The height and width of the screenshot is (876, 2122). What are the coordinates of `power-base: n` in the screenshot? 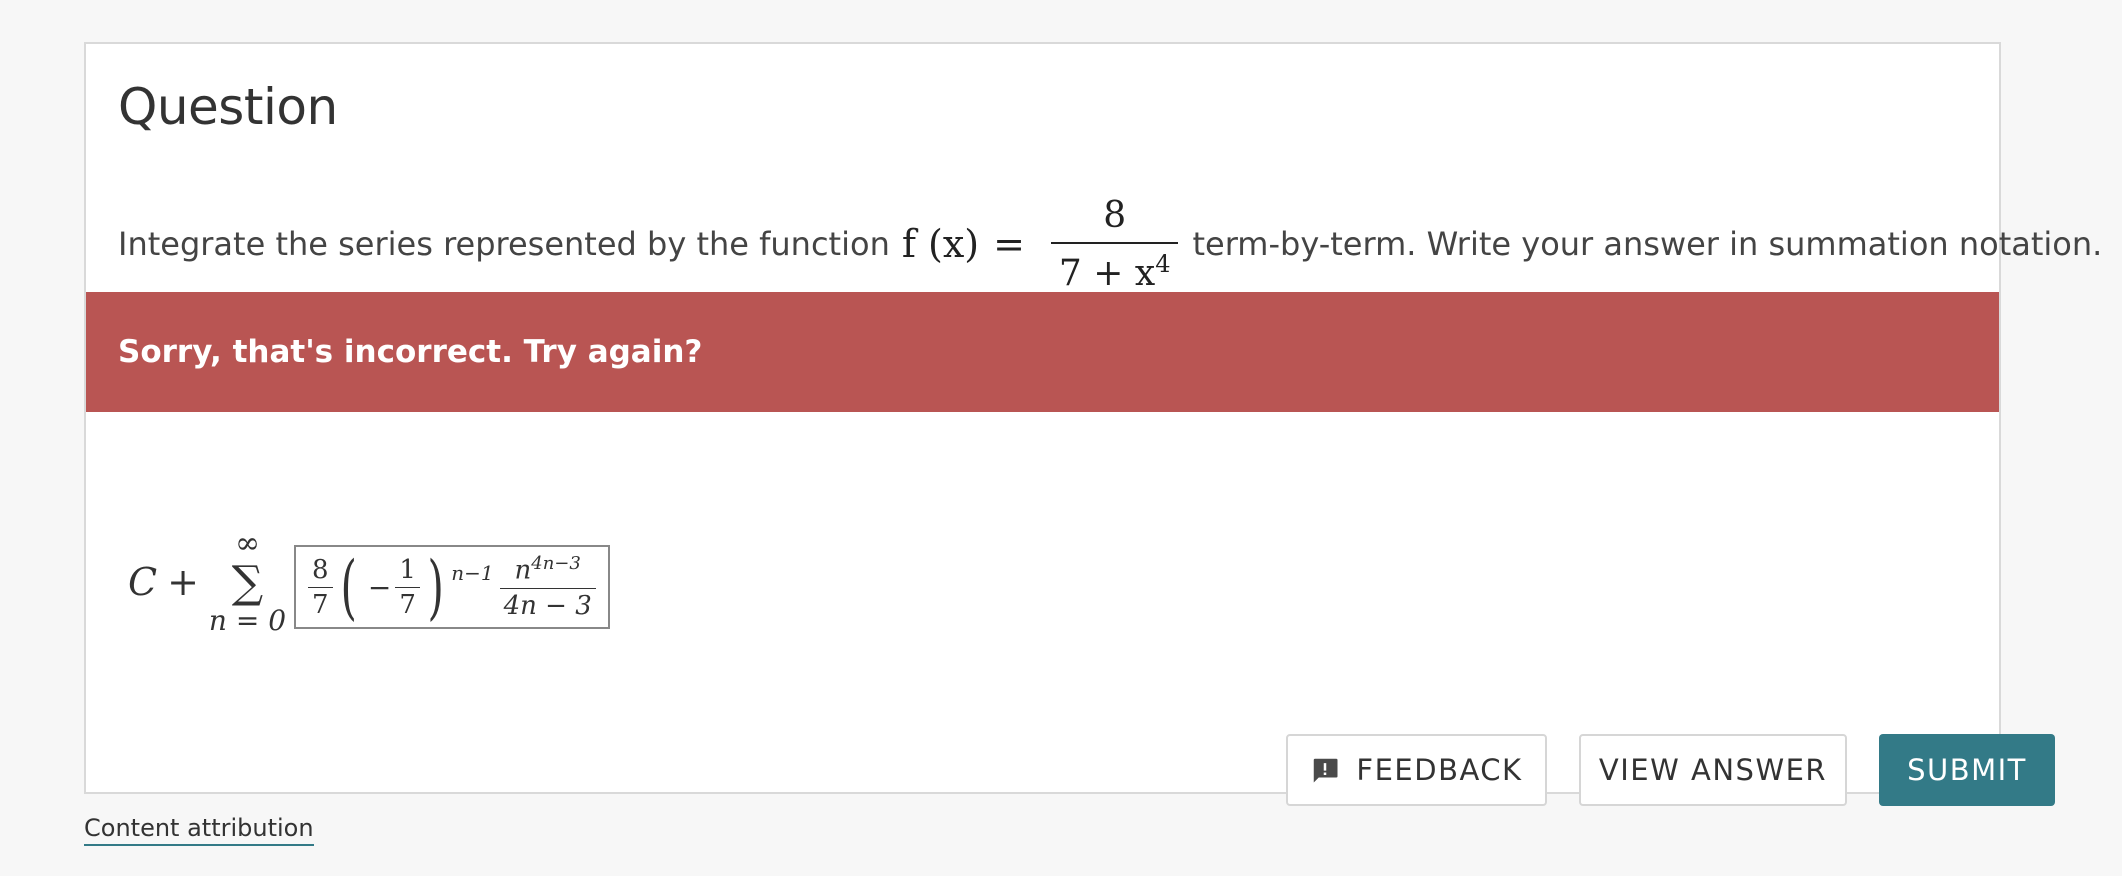 It's located at (523, 570).